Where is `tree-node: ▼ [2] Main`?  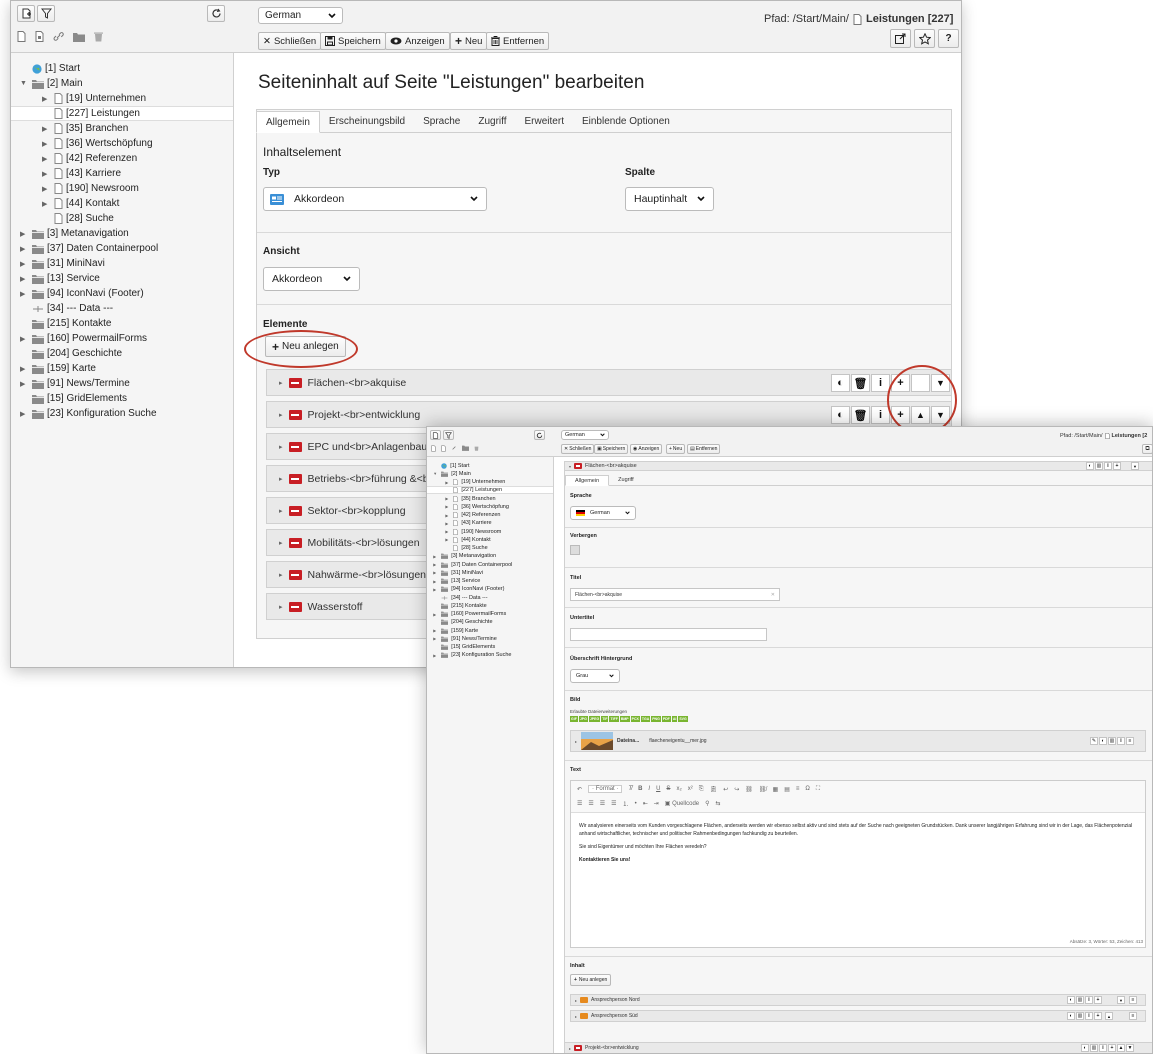
tree-node: ▼ [2] Main is located at coordinates (450, 474).